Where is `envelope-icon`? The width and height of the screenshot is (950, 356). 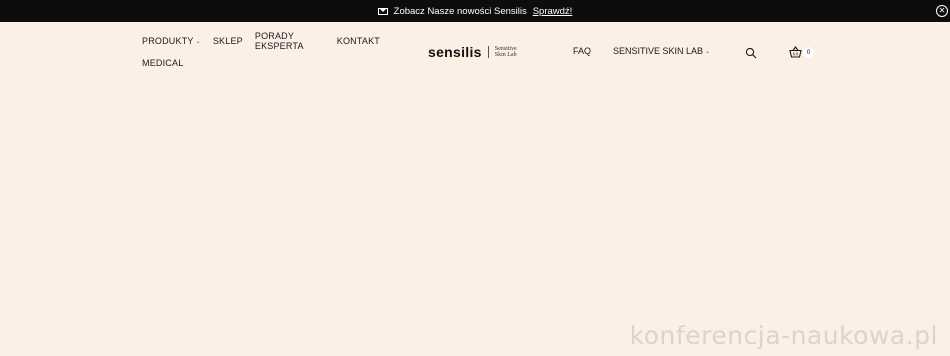 envelope-icon is located at coordinates (382, 11).